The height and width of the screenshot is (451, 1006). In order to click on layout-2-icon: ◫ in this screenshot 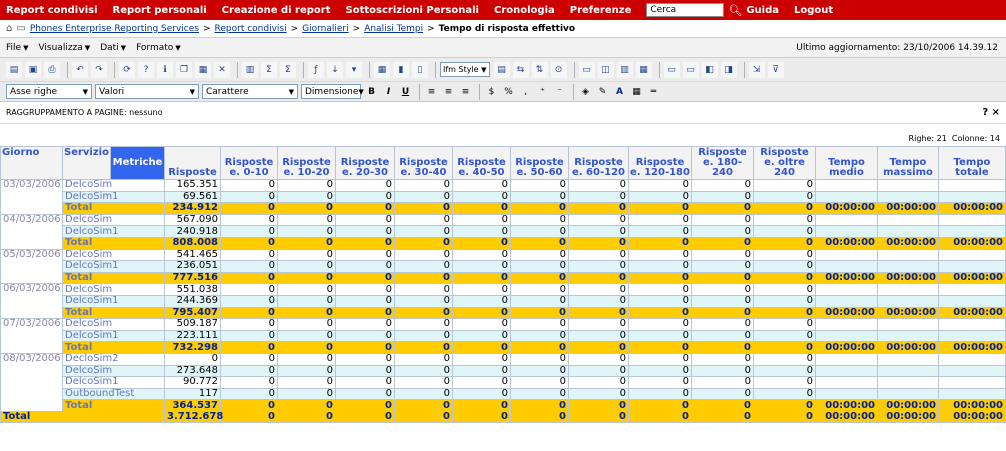, I will do `click(605, 69)`.